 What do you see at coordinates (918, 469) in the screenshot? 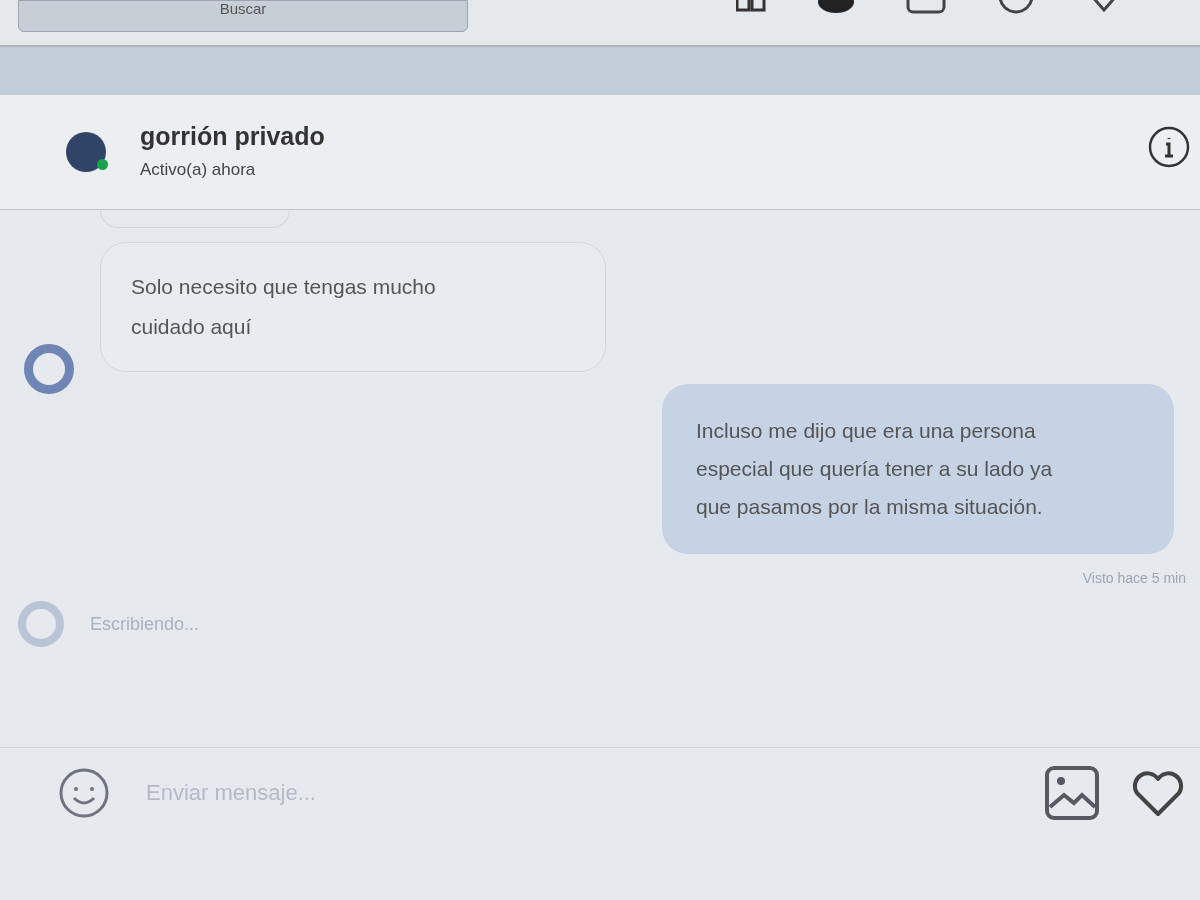
I see `sent-message: Incluso me dijo que era una persona especial que quería tener a su lado ya que pasamos por la misma situación.` at bounding box center [918, 469].